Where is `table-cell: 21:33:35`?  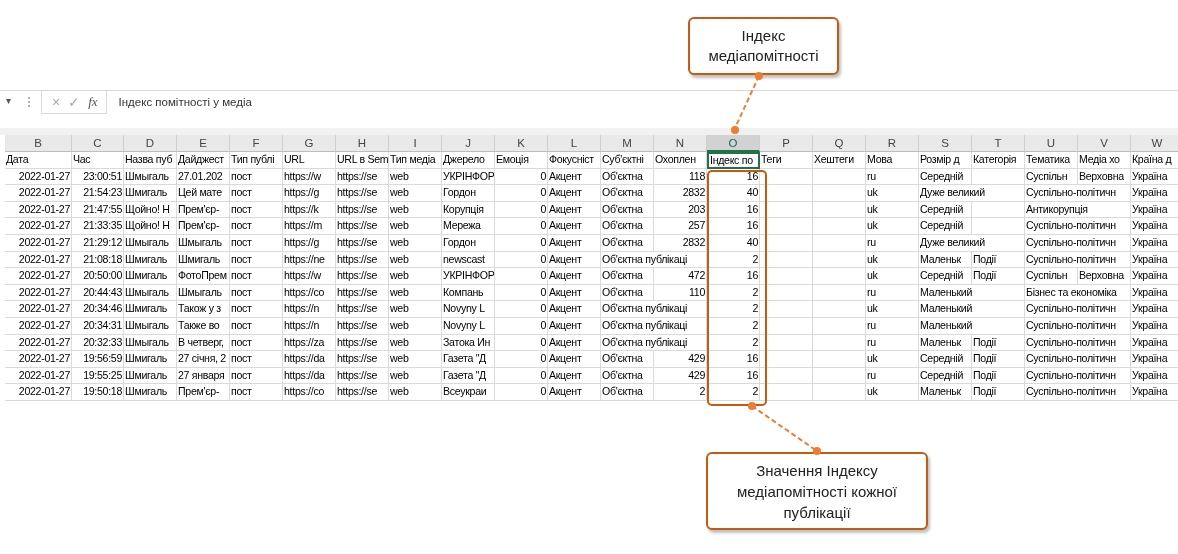
table-cell: 21:33:35 is located at coordinates (98, 226).